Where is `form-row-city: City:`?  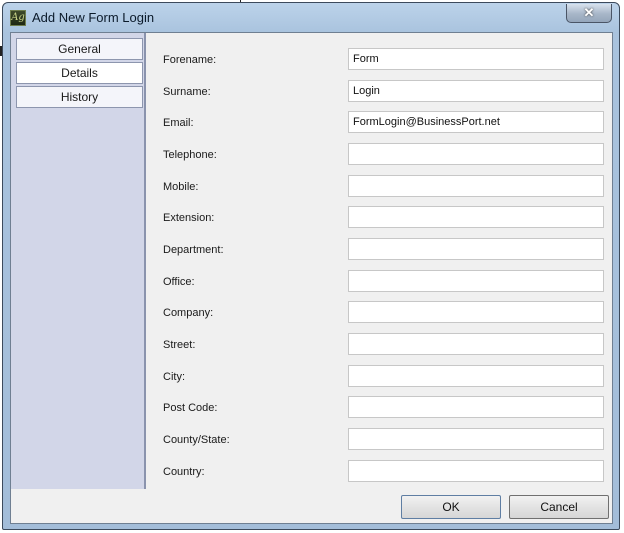
form-row-city: City: is located at coordinates (379, 377).